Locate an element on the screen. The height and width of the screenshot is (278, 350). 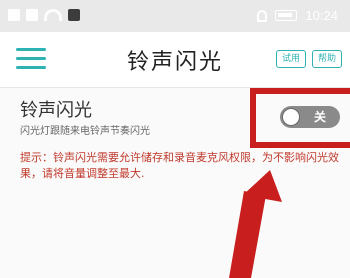
help-button: 帮助 is located at coordinates (327, 59).